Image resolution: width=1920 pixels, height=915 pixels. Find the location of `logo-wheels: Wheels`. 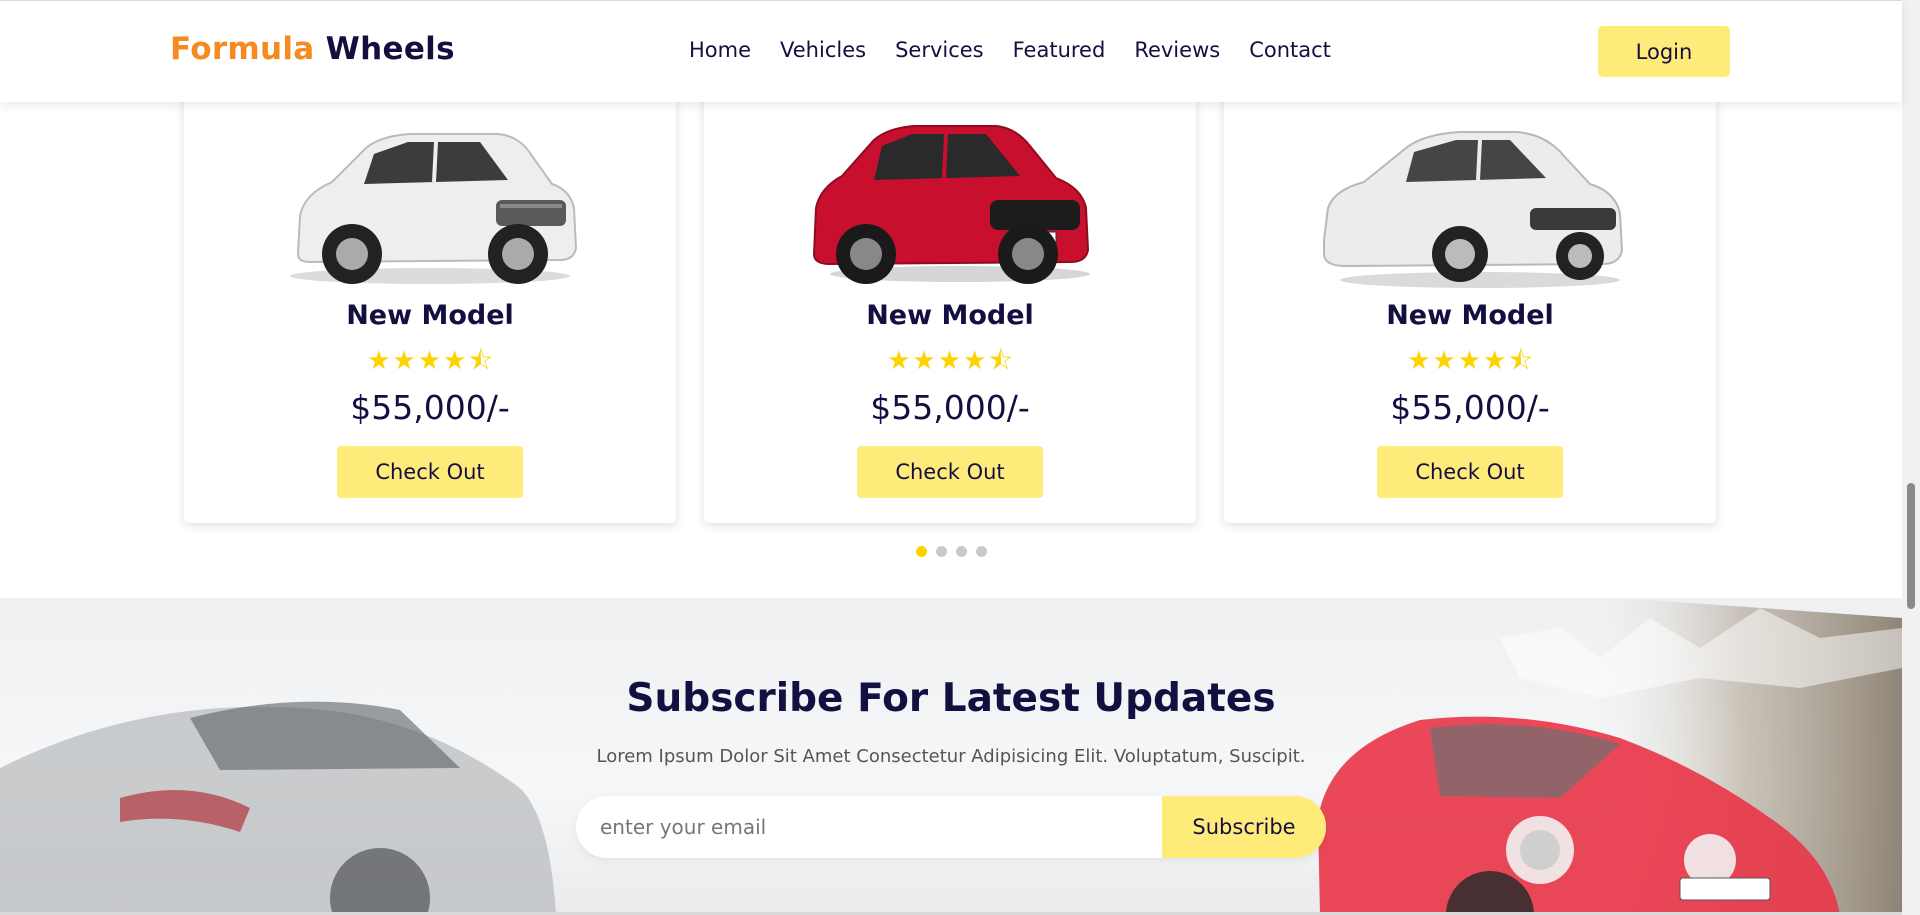

logo-wheels: Wheels is located at coordinates (390, 49).